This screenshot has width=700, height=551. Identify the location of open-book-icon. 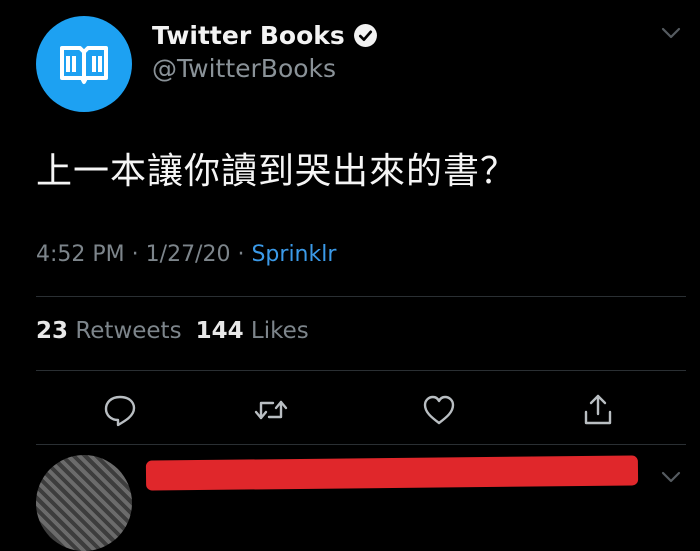
(84, 65).